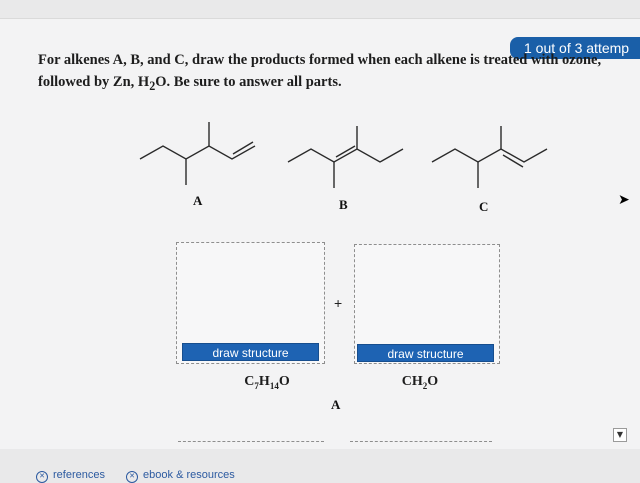 This screenshot has width=640, height=483. Describe the element at coordinates (267, 382) in the screenshot. I see `formula-1: C7H14O` at that location.